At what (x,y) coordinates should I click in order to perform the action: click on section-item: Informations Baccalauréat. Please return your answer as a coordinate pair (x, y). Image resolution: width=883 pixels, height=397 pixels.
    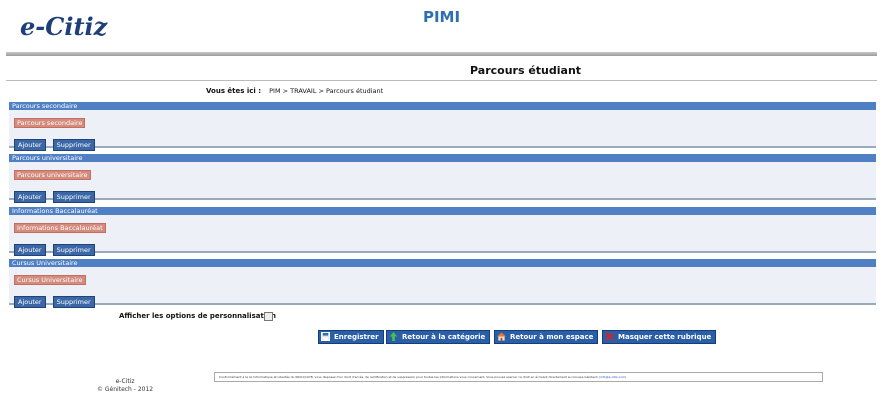
    Looking at the image, I should click on (60, 228).